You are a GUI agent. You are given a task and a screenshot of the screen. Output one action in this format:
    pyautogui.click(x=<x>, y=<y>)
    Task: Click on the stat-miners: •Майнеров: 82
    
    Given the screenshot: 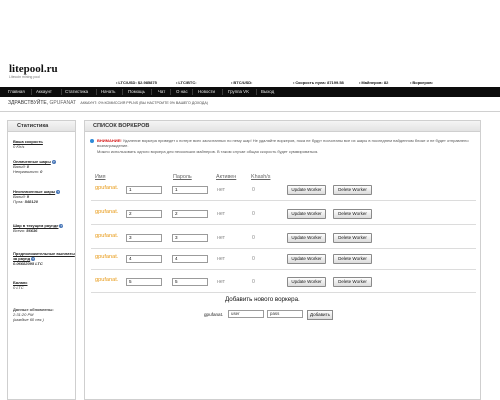 What is the action you would take?
    pyautogui.click(x=374, y=82)
    